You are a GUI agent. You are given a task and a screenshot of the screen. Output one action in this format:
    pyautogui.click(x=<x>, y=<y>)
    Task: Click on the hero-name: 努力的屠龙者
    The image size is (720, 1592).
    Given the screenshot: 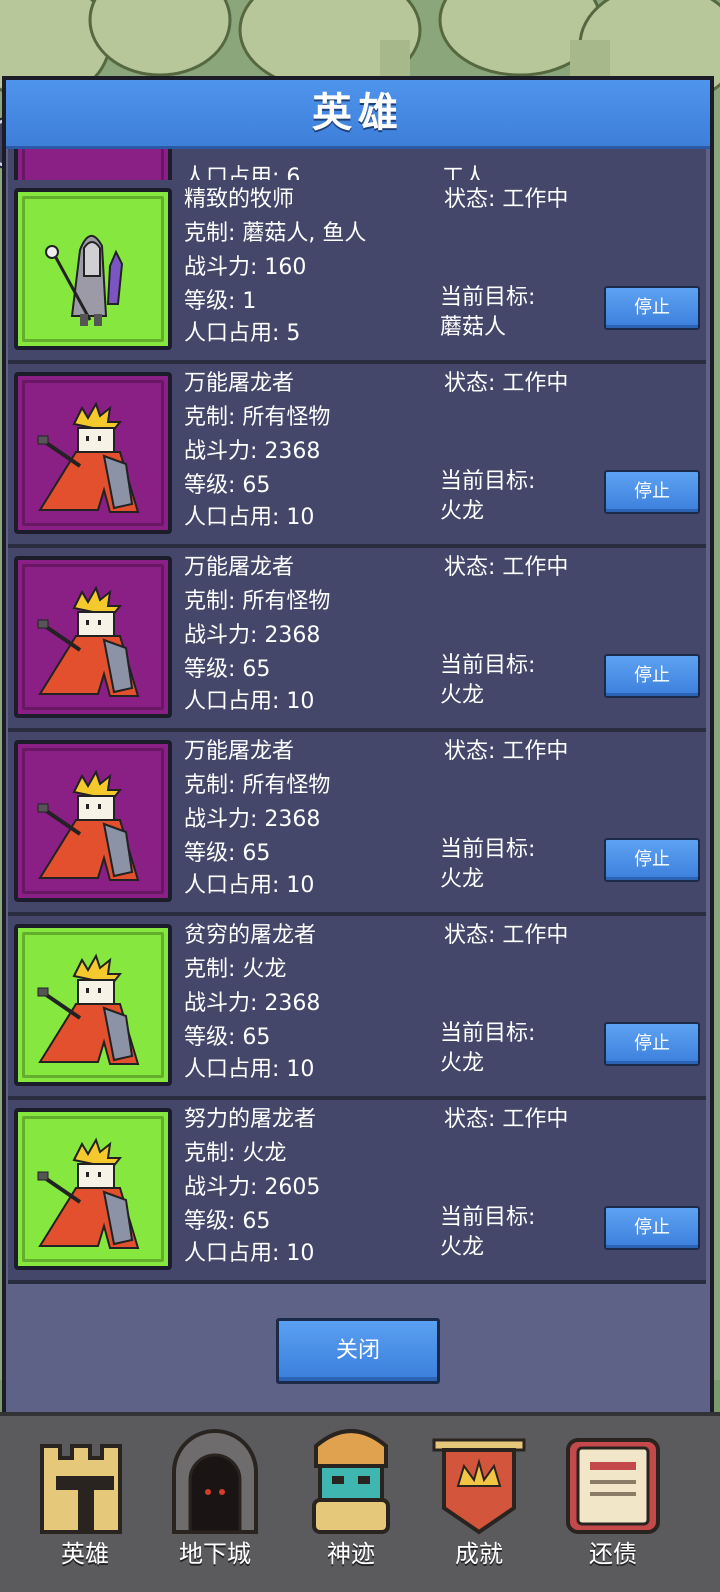 What is the action you would take?
    pyautogui.click(x=250, y=1119)
    